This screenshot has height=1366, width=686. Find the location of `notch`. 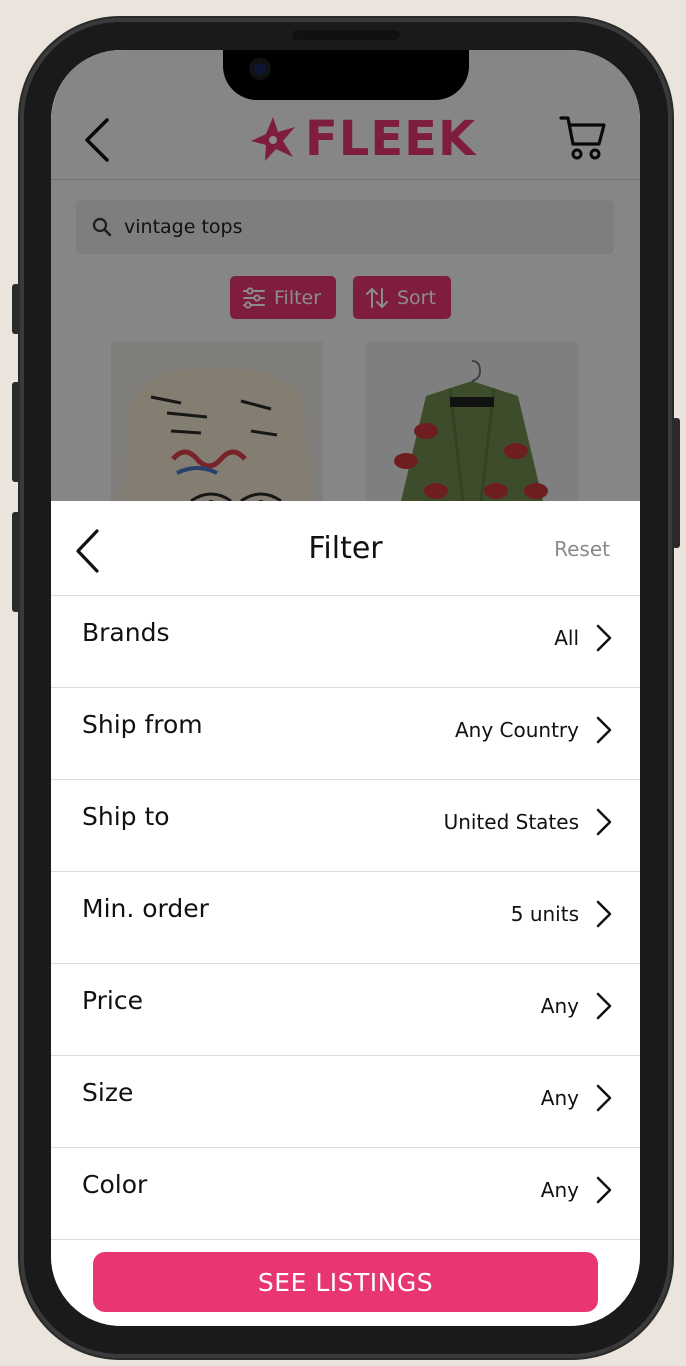

notch is located at coordinates (346, 75).